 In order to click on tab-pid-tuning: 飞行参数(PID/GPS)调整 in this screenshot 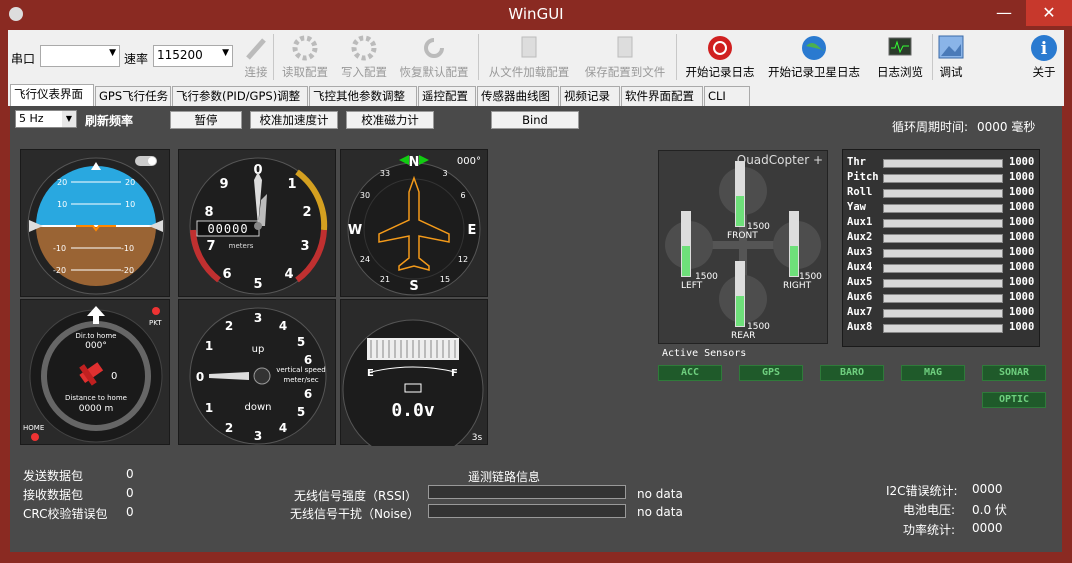, I will do `click(240, 96)`.